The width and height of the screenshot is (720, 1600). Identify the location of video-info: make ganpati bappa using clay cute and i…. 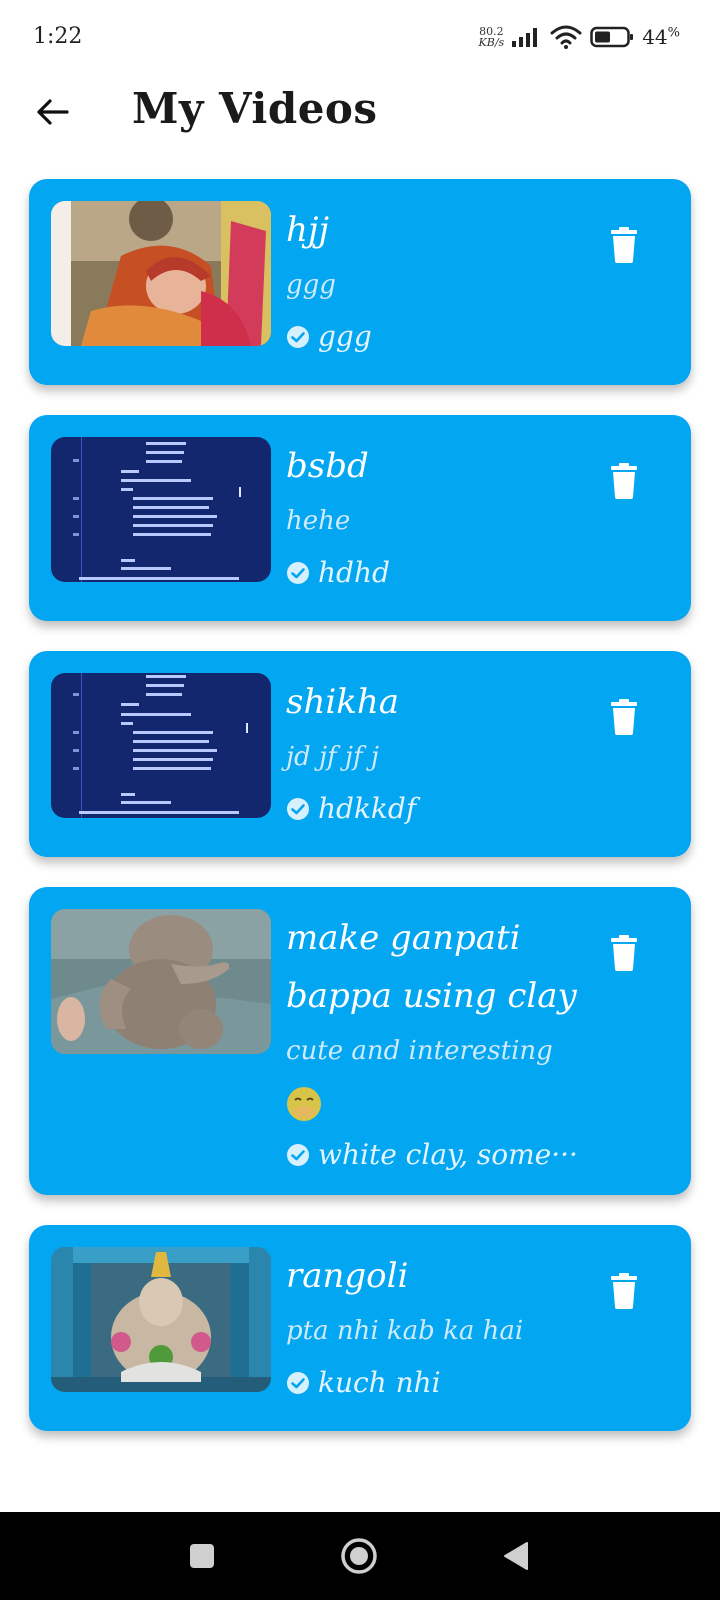
(441, 1045).